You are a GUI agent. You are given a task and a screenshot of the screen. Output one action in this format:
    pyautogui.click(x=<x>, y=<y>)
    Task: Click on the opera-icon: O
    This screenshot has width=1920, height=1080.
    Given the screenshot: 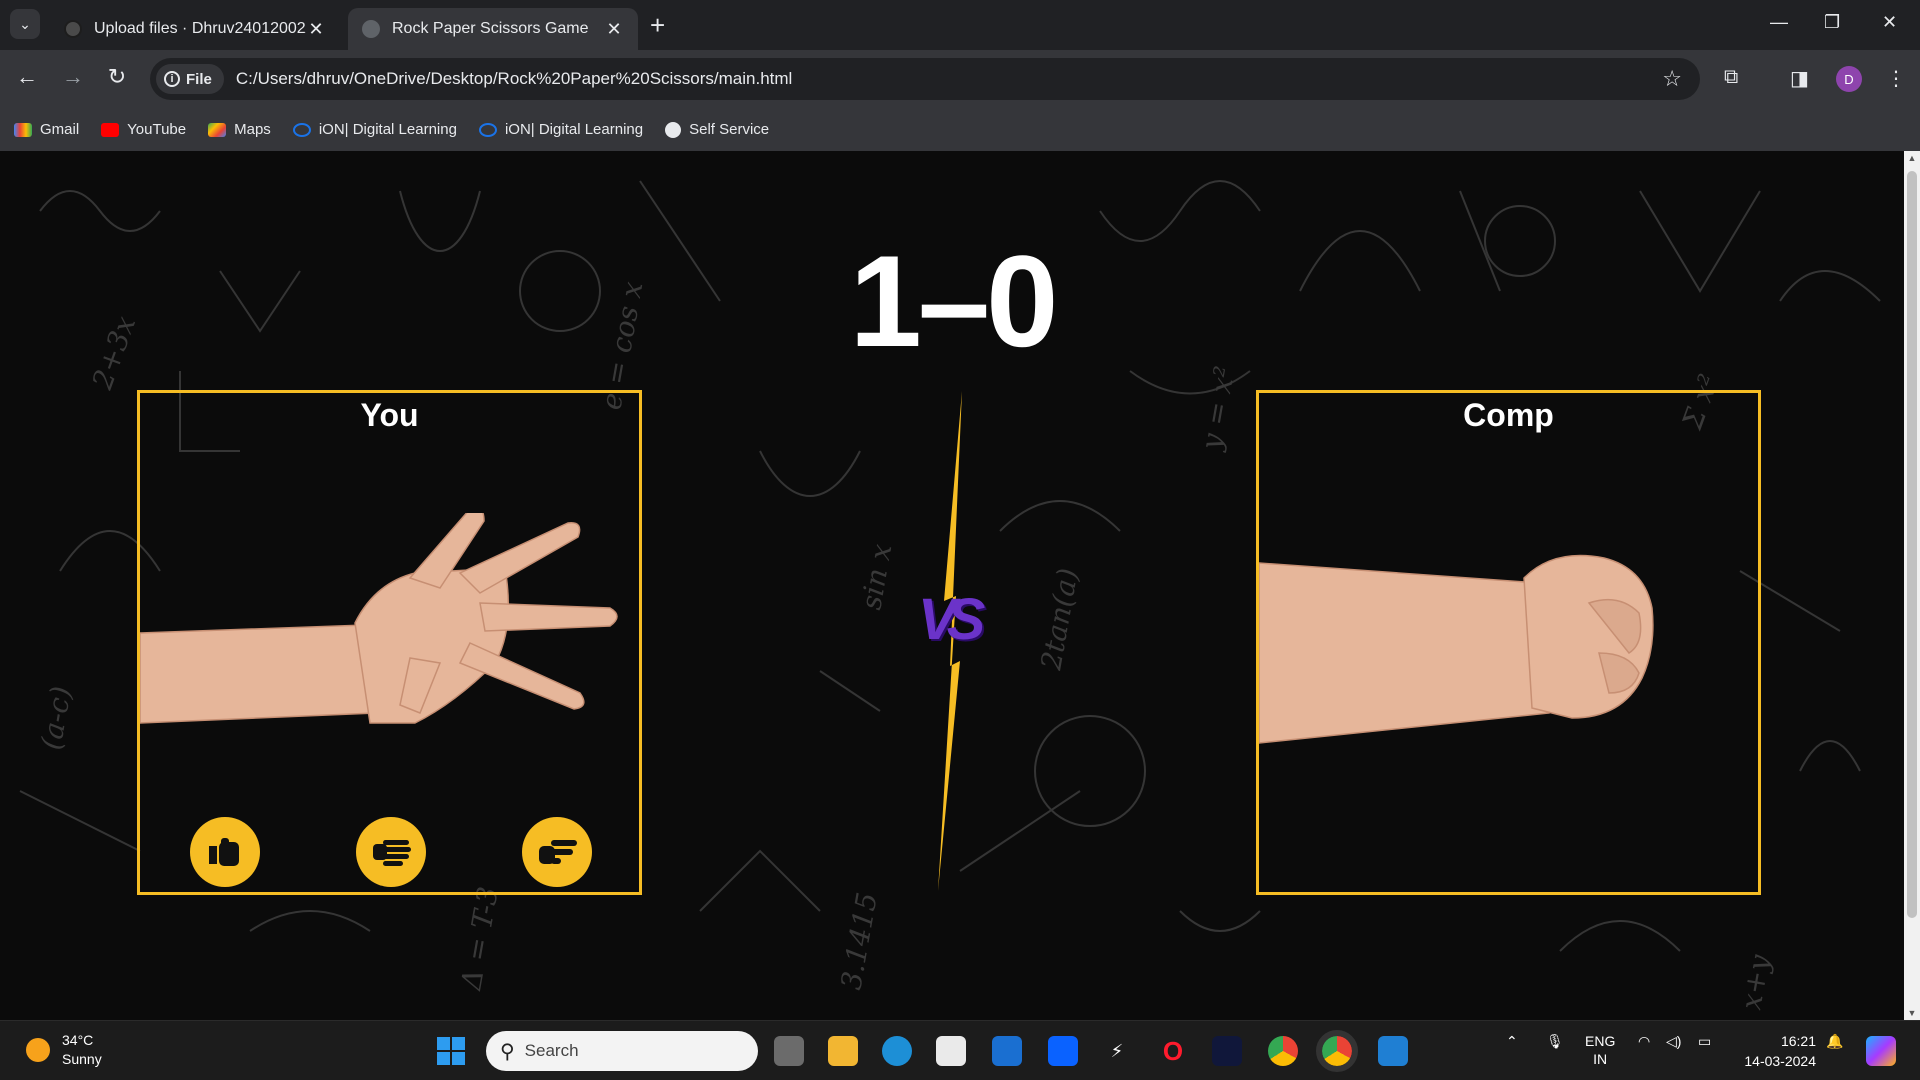 What is the action you would take?
    pyautogui.click(x=1173, y=1051)
    